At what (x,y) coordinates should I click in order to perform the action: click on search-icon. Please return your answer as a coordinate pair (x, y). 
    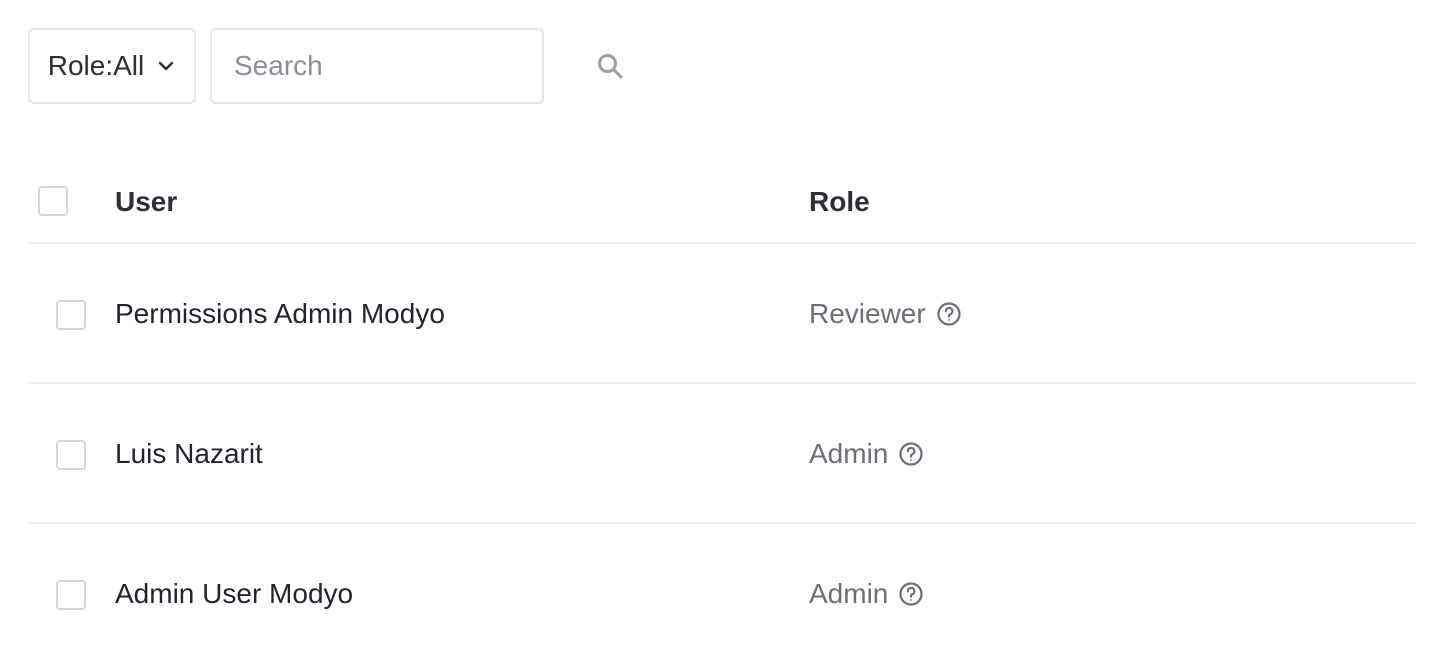
    Looking at the image, I should click on (610, 66).